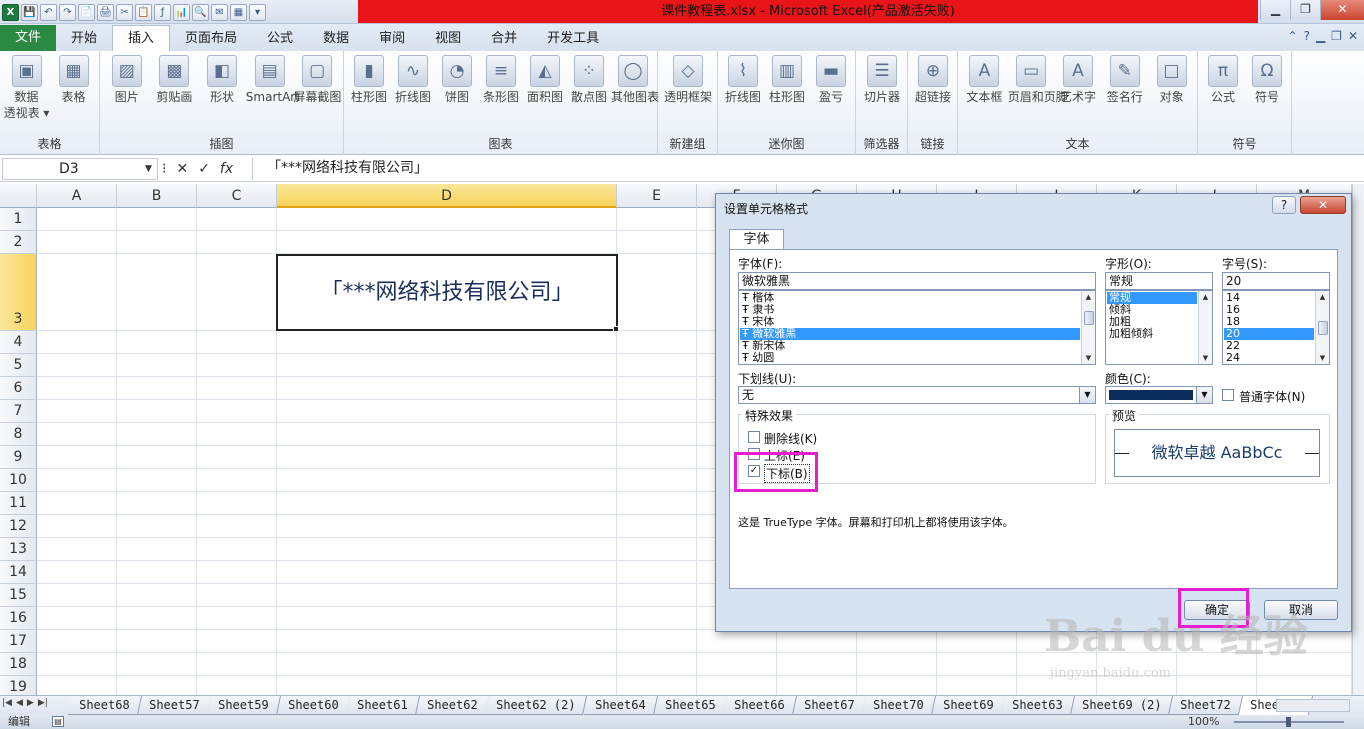  Describe the element at coordinates (910, 310) in the screenshot. I see `list-item: Ŧ 隶书` at that location.